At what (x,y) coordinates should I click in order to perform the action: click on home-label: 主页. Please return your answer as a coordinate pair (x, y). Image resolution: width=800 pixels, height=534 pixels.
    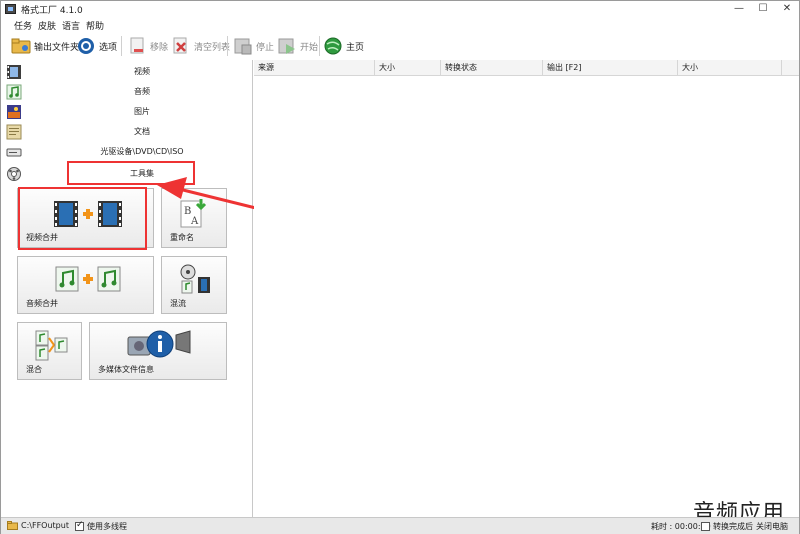
    Looking at the image, I should click on (355, 47).